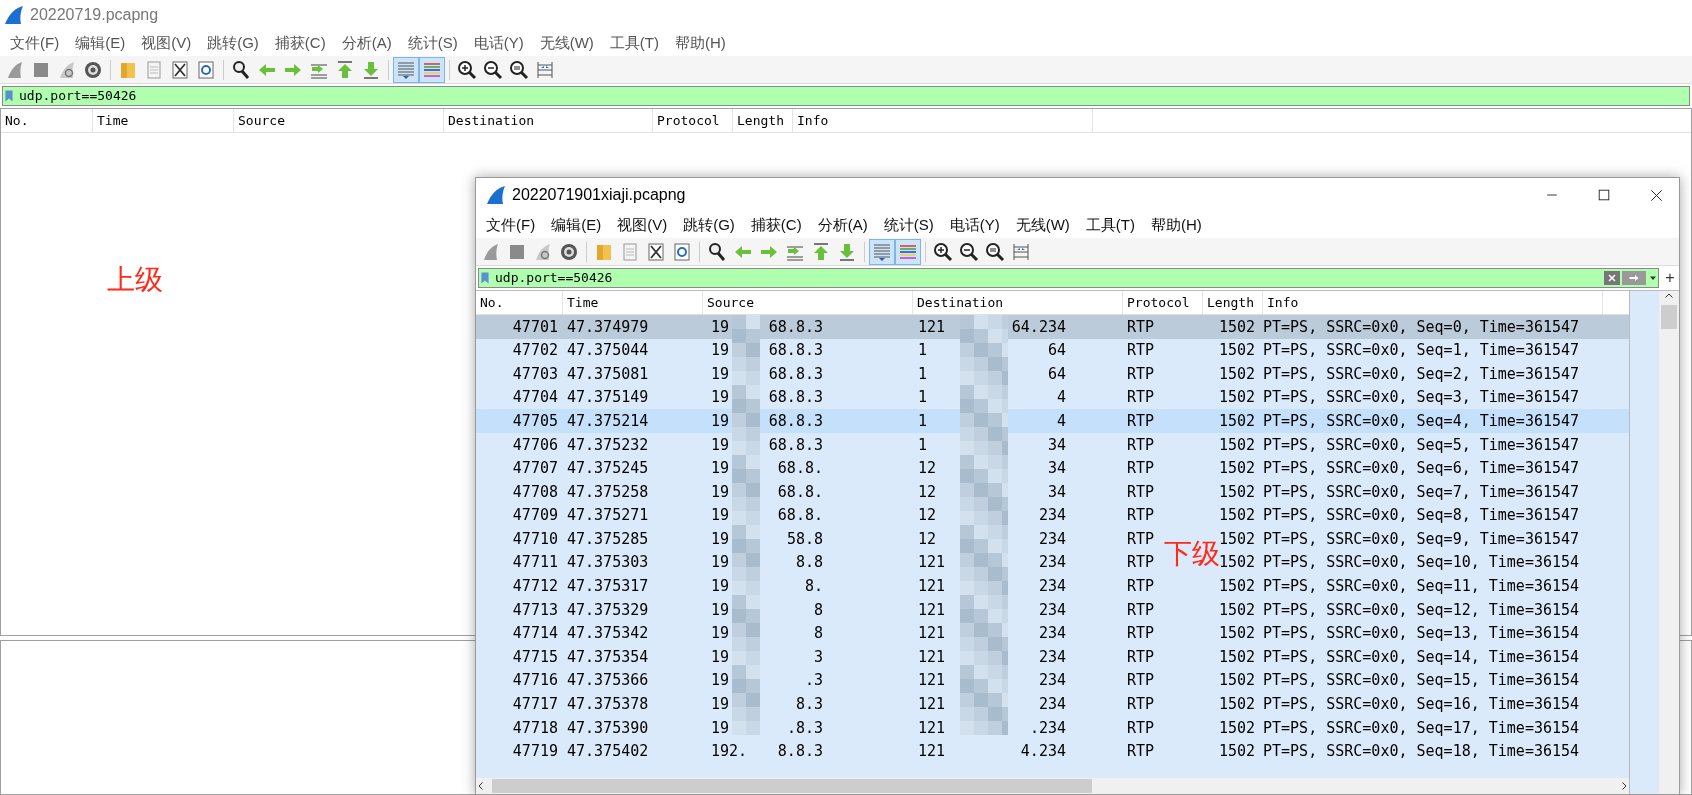 The height and width of the screenshot is (795, 1692). I want to click on zoom-reset-icon, so click(519, 69).